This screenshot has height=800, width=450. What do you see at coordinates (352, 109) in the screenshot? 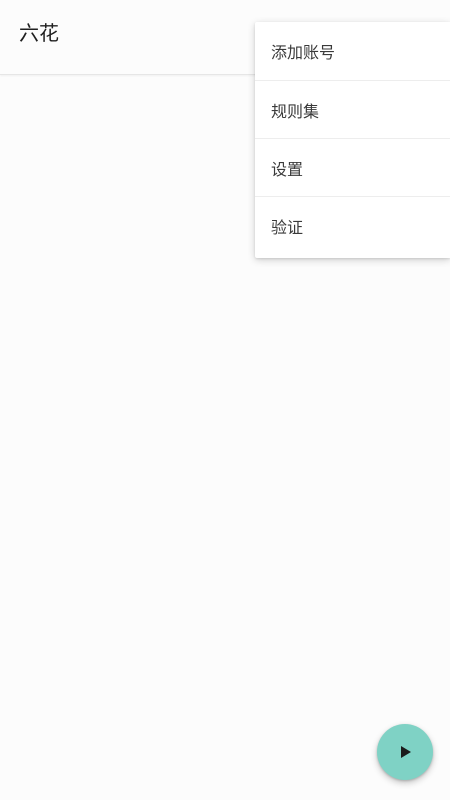
I see `menu-item-rule-sets: 规则集` at bounding box center [352, 109].